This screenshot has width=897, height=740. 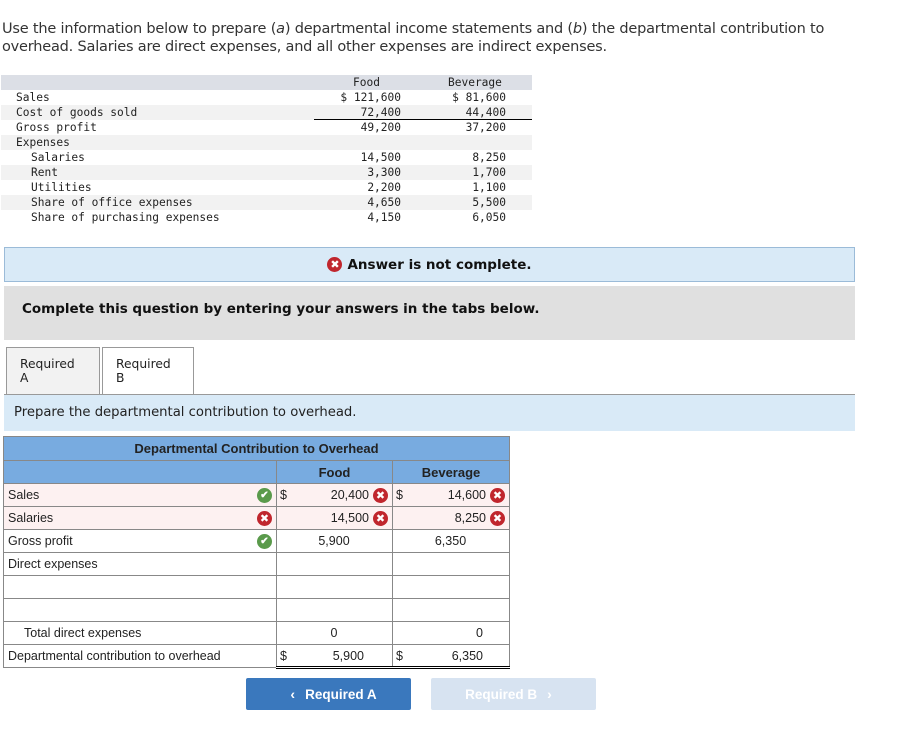 What do you see at coordinates (334, 656) in the screenshot?
I see `contribution-food-value: $5,900` at bounding box center [334, 656].